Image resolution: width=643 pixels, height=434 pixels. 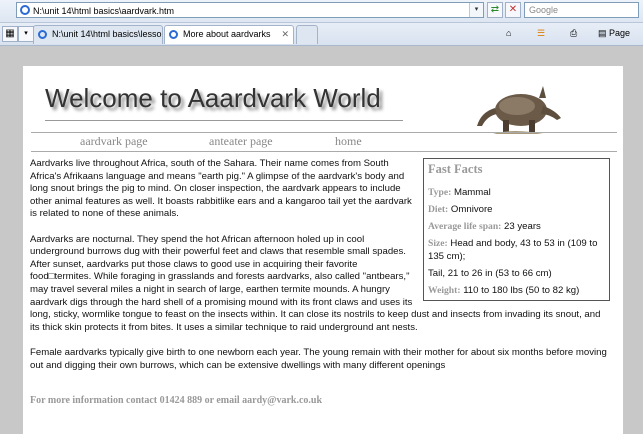 What do you see at coordinates (604, 33) in the screenshot?
I see `page-icon: ▤` at bounding box center [604, 33].